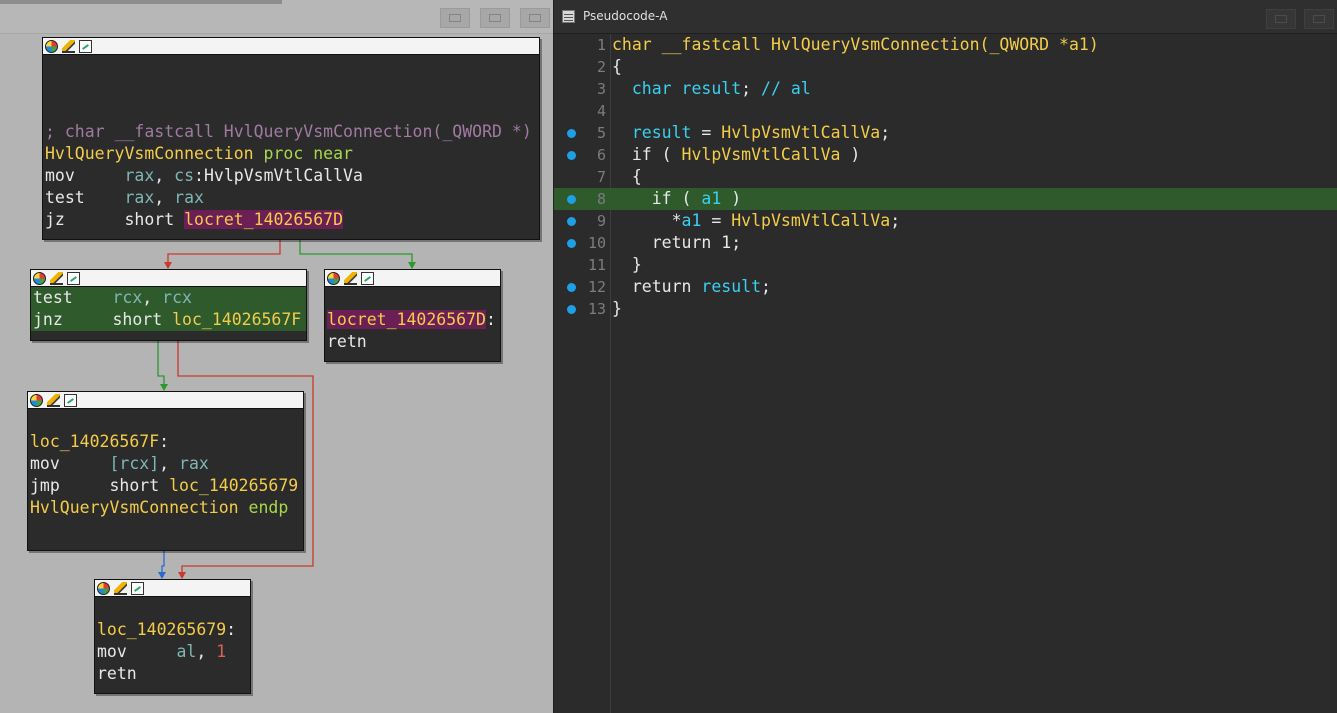 The height and width of the screenshot is (713, 1337). I want to click on code-token: proc near, so click(303, 153).